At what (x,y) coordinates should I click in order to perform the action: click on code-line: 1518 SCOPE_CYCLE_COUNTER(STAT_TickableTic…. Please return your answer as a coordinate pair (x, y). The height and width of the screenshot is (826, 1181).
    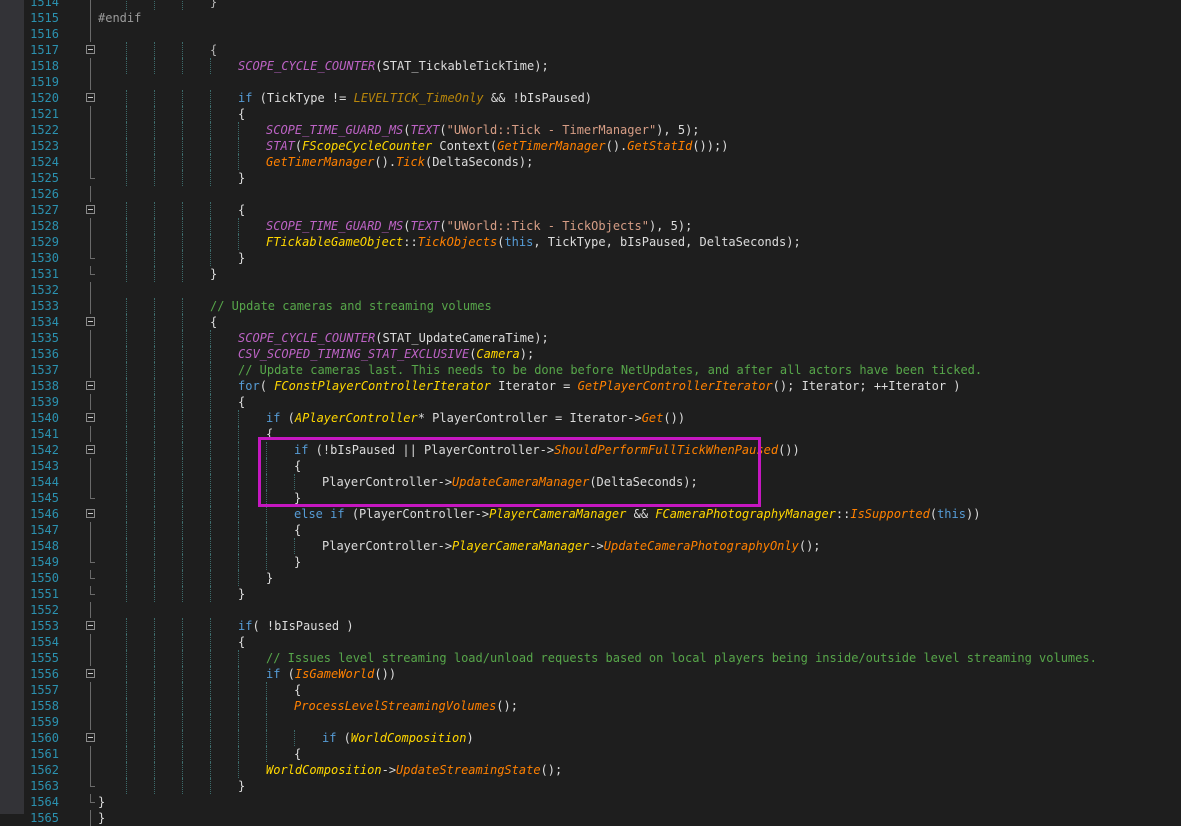
    Looking at the image, I should click on (590, 66).